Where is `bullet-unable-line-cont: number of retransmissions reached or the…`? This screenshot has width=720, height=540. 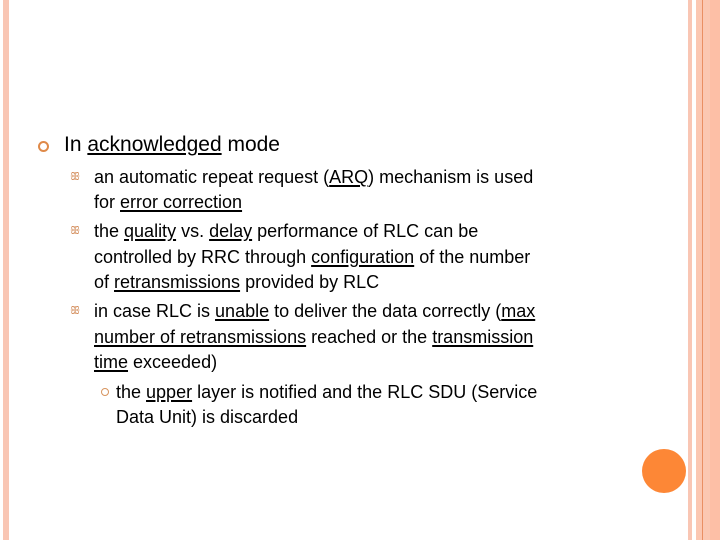
bullet-unable-line-cont: number of retransmissions reached or the… is located at coordinates (313, 337).